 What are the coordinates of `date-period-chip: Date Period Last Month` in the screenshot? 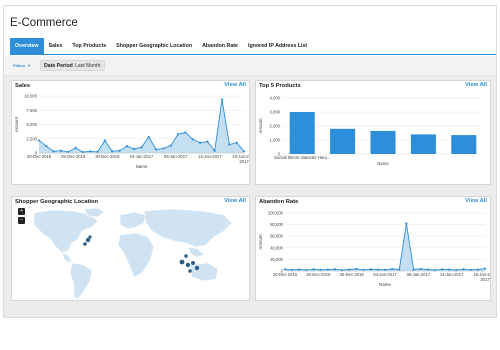 It's located at (72, 65).